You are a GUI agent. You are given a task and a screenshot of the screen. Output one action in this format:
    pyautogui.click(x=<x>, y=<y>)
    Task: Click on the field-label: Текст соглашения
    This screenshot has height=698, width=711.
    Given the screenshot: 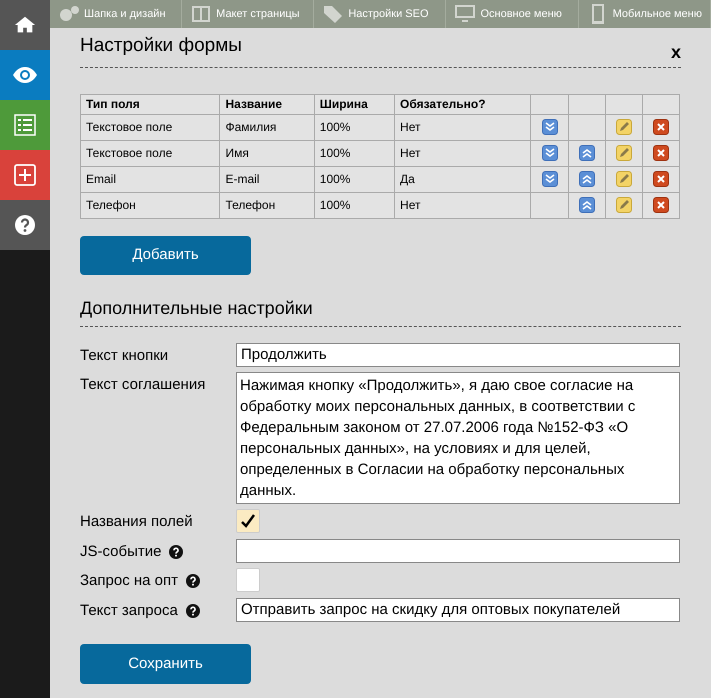 What is the action you would take?
    pyautogui.click(x=143, y=385)
    